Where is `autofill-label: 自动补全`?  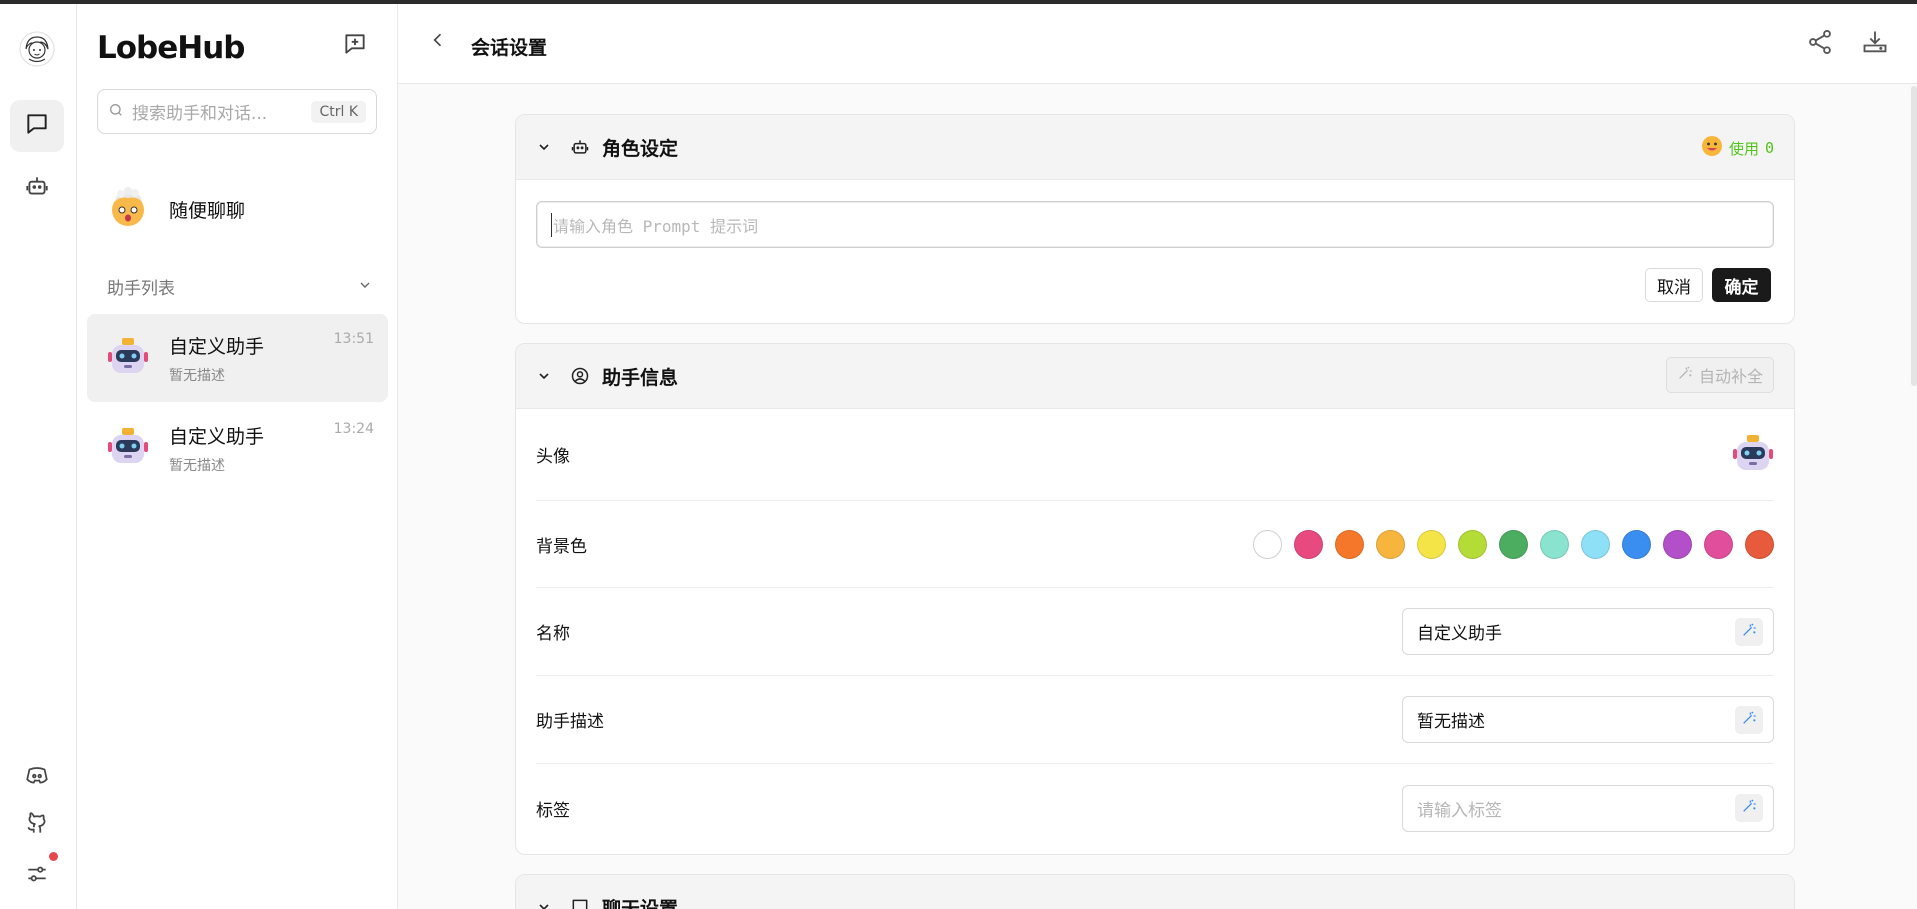 autofill-label: 自动补全 is located at coordinates (1730, 376).